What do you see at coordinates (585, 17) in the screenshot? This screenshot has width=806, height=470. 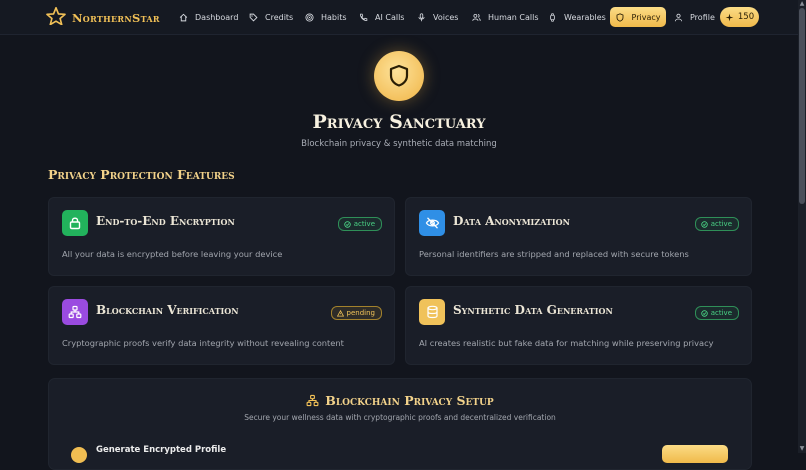 I see `nav-label: Wearables` at bounding box center [585, 17].